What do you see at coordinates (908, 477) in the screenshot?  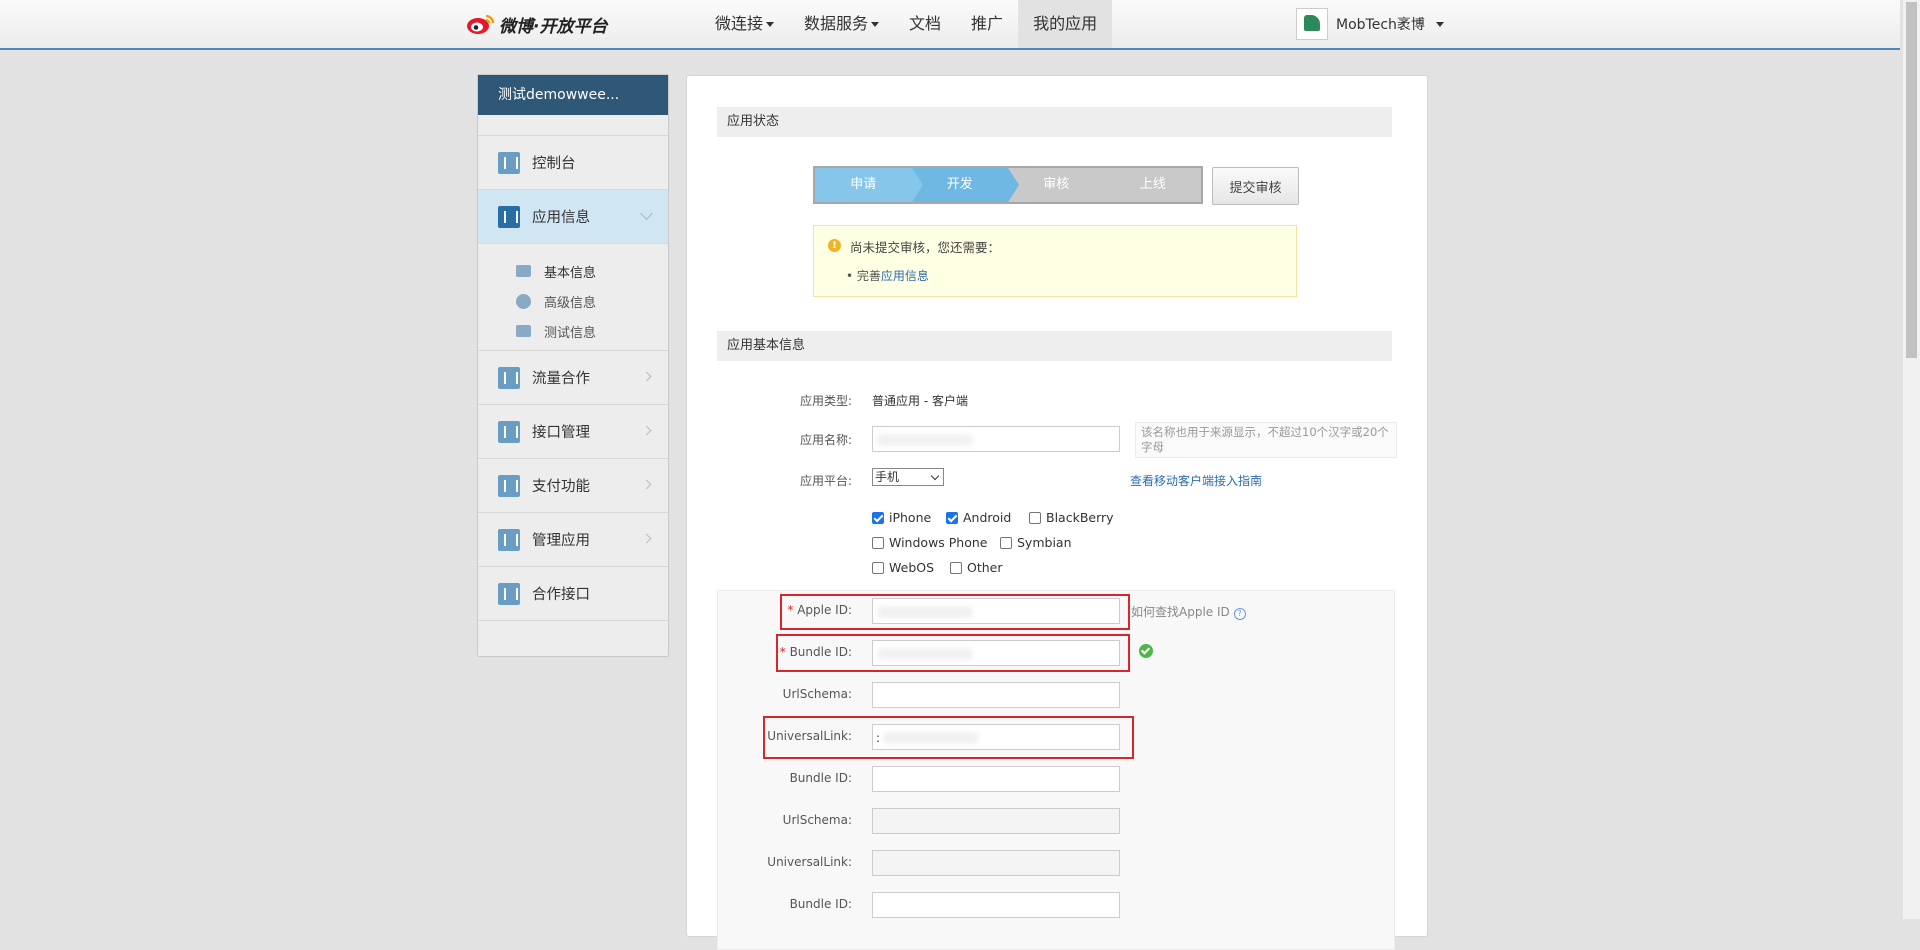 I see `platform-select: 手机` at bounding box center [908, 477].